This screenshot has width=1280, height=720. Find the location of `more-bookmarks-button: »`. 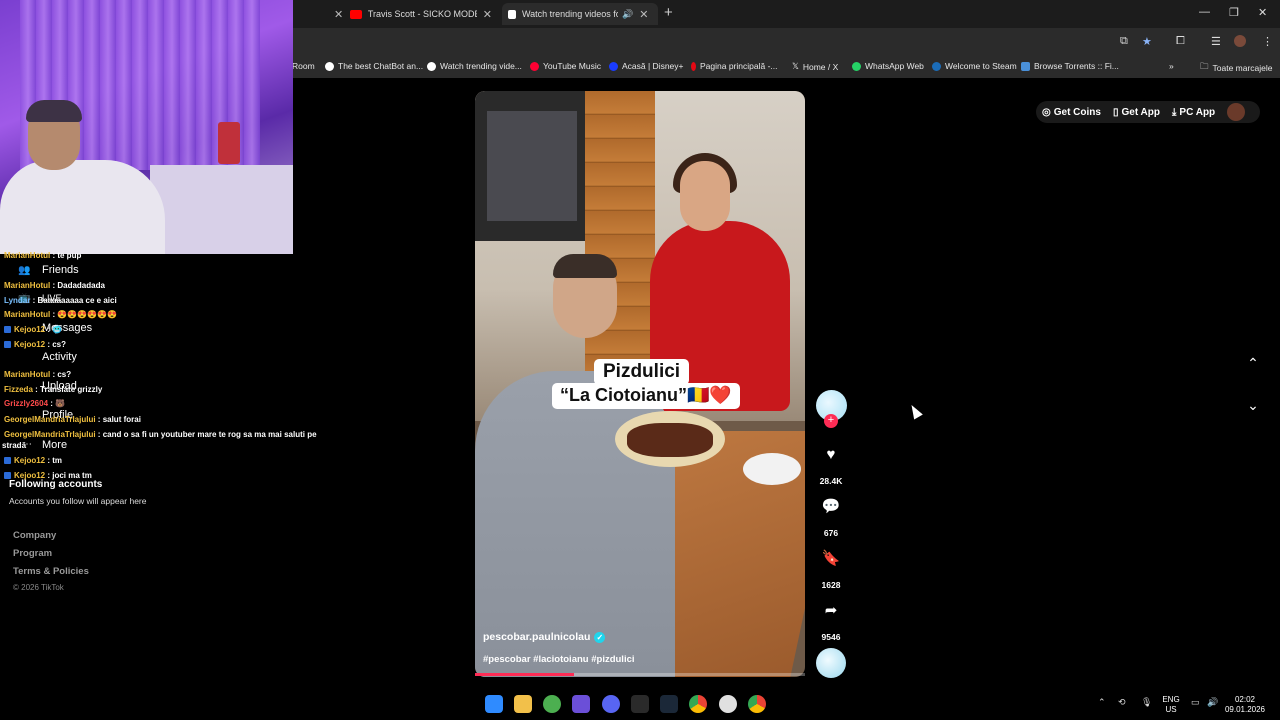

more-bookmarks-button: » is located at coordinates (1171, 66).